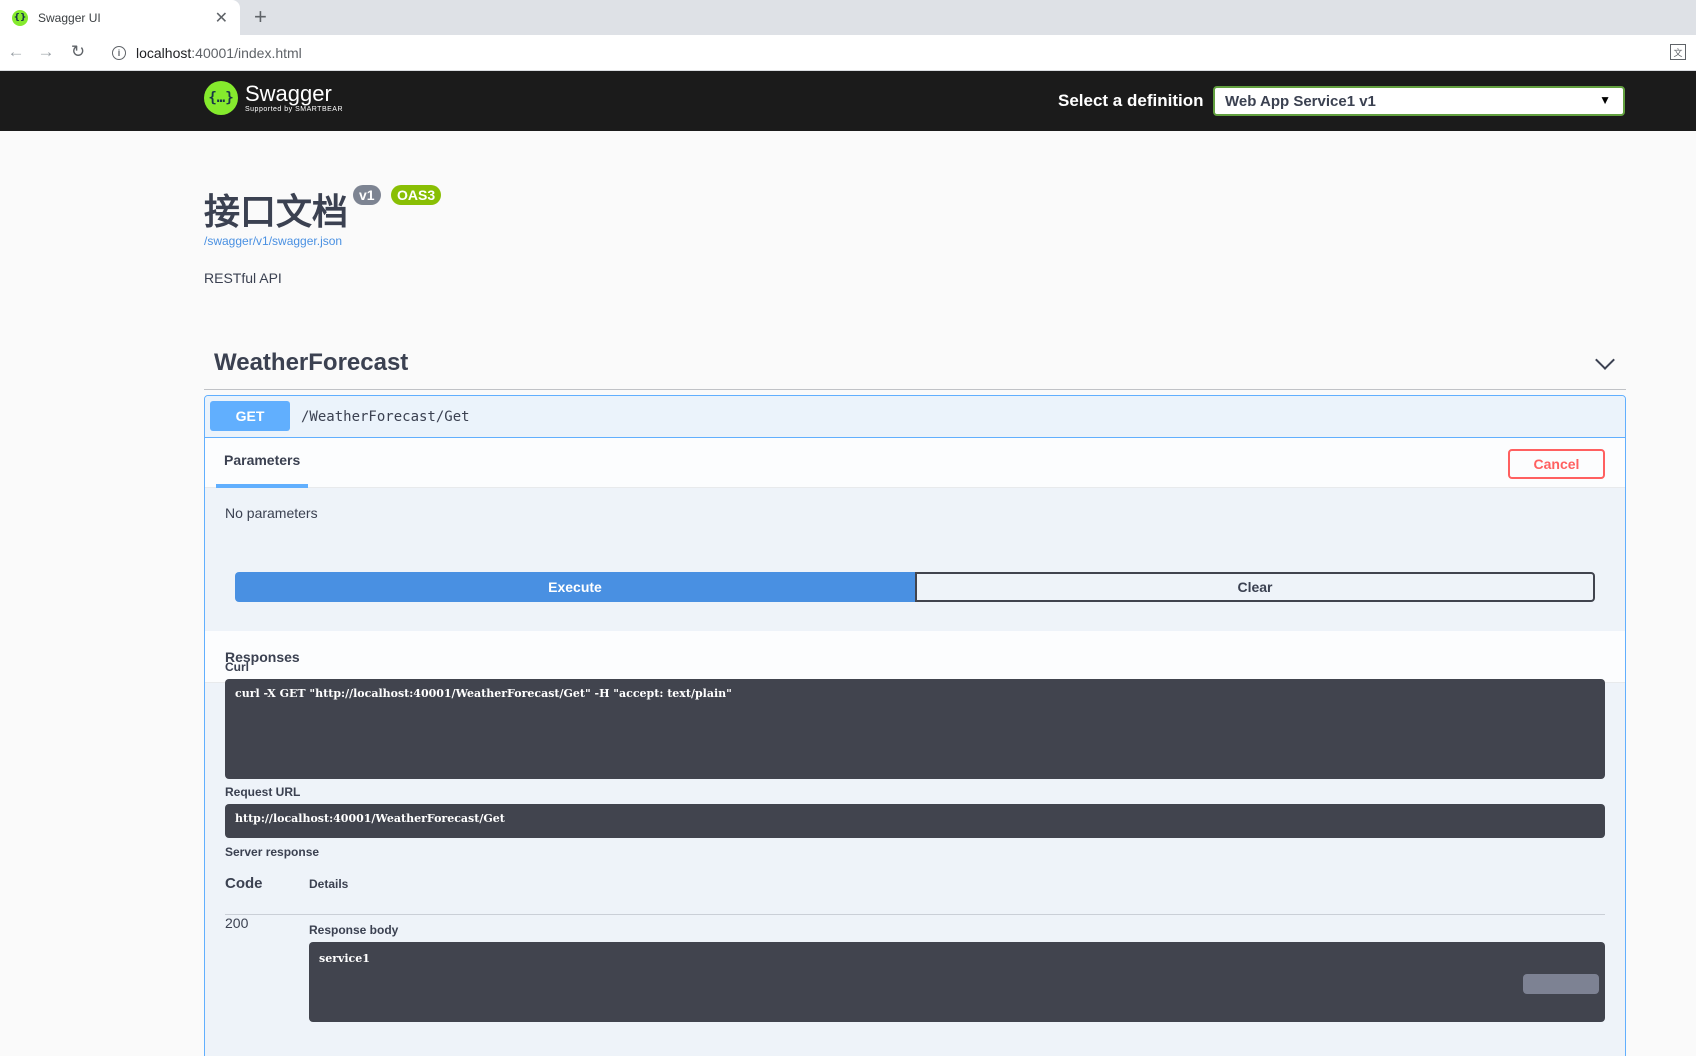 The height and width of the screenshot is (1056, 1696). Describe the element at coordinates (237, 667) in the screenshot. I see `curl-label: Curl` at that location.